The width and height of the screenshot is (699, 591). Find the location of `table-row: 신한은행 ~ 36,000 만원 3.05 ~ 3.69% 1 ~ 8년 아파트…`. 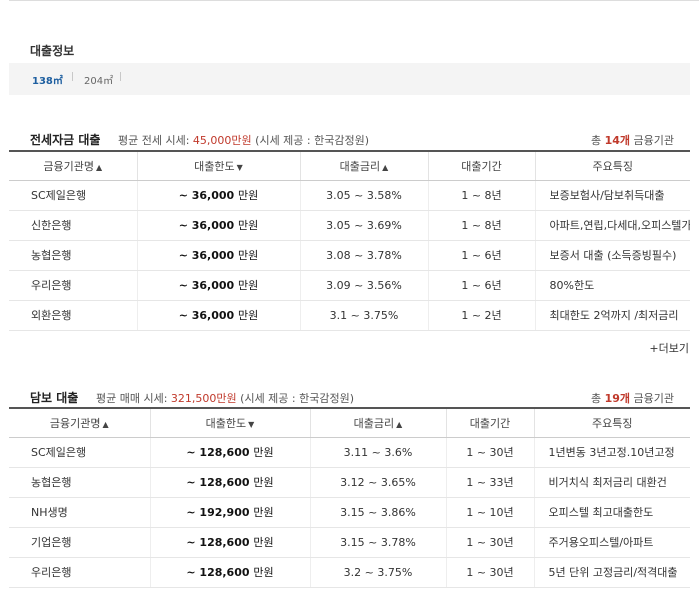

table-row: 신한은행 ~ 36,000 만원 3.05 ~ 3.69% 1 ~ 8년 아파트… is located at coordinates (349, 225).